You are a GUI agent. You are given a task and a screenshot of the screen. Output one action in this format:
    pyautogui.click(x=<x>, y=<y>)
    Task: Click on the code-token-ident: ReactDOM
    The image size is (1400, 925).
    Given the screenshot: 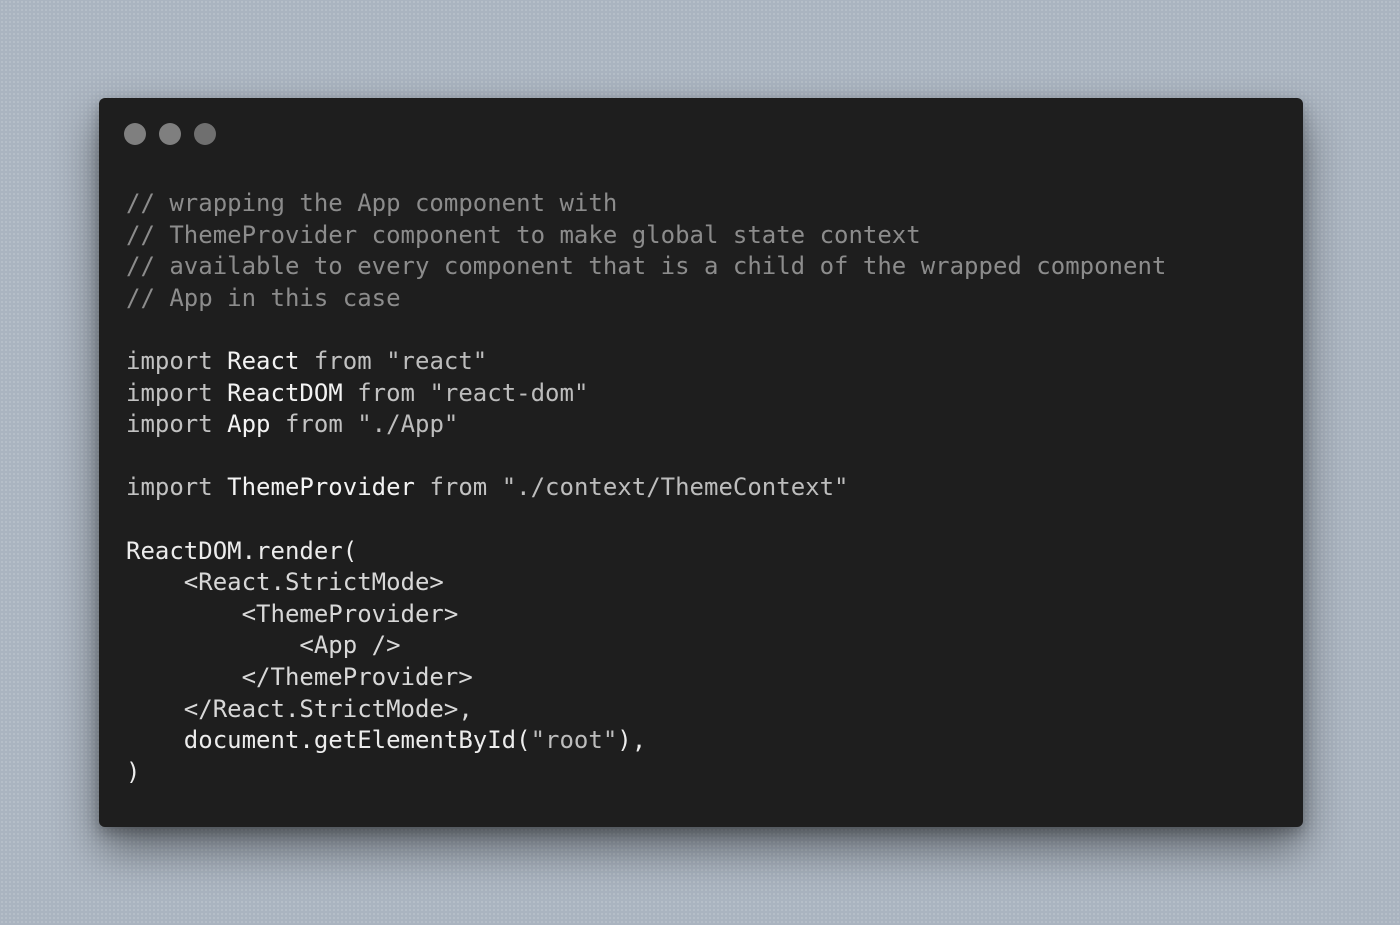 What is the action you would take?
    pyautogui.click(x=285, y=392)
    